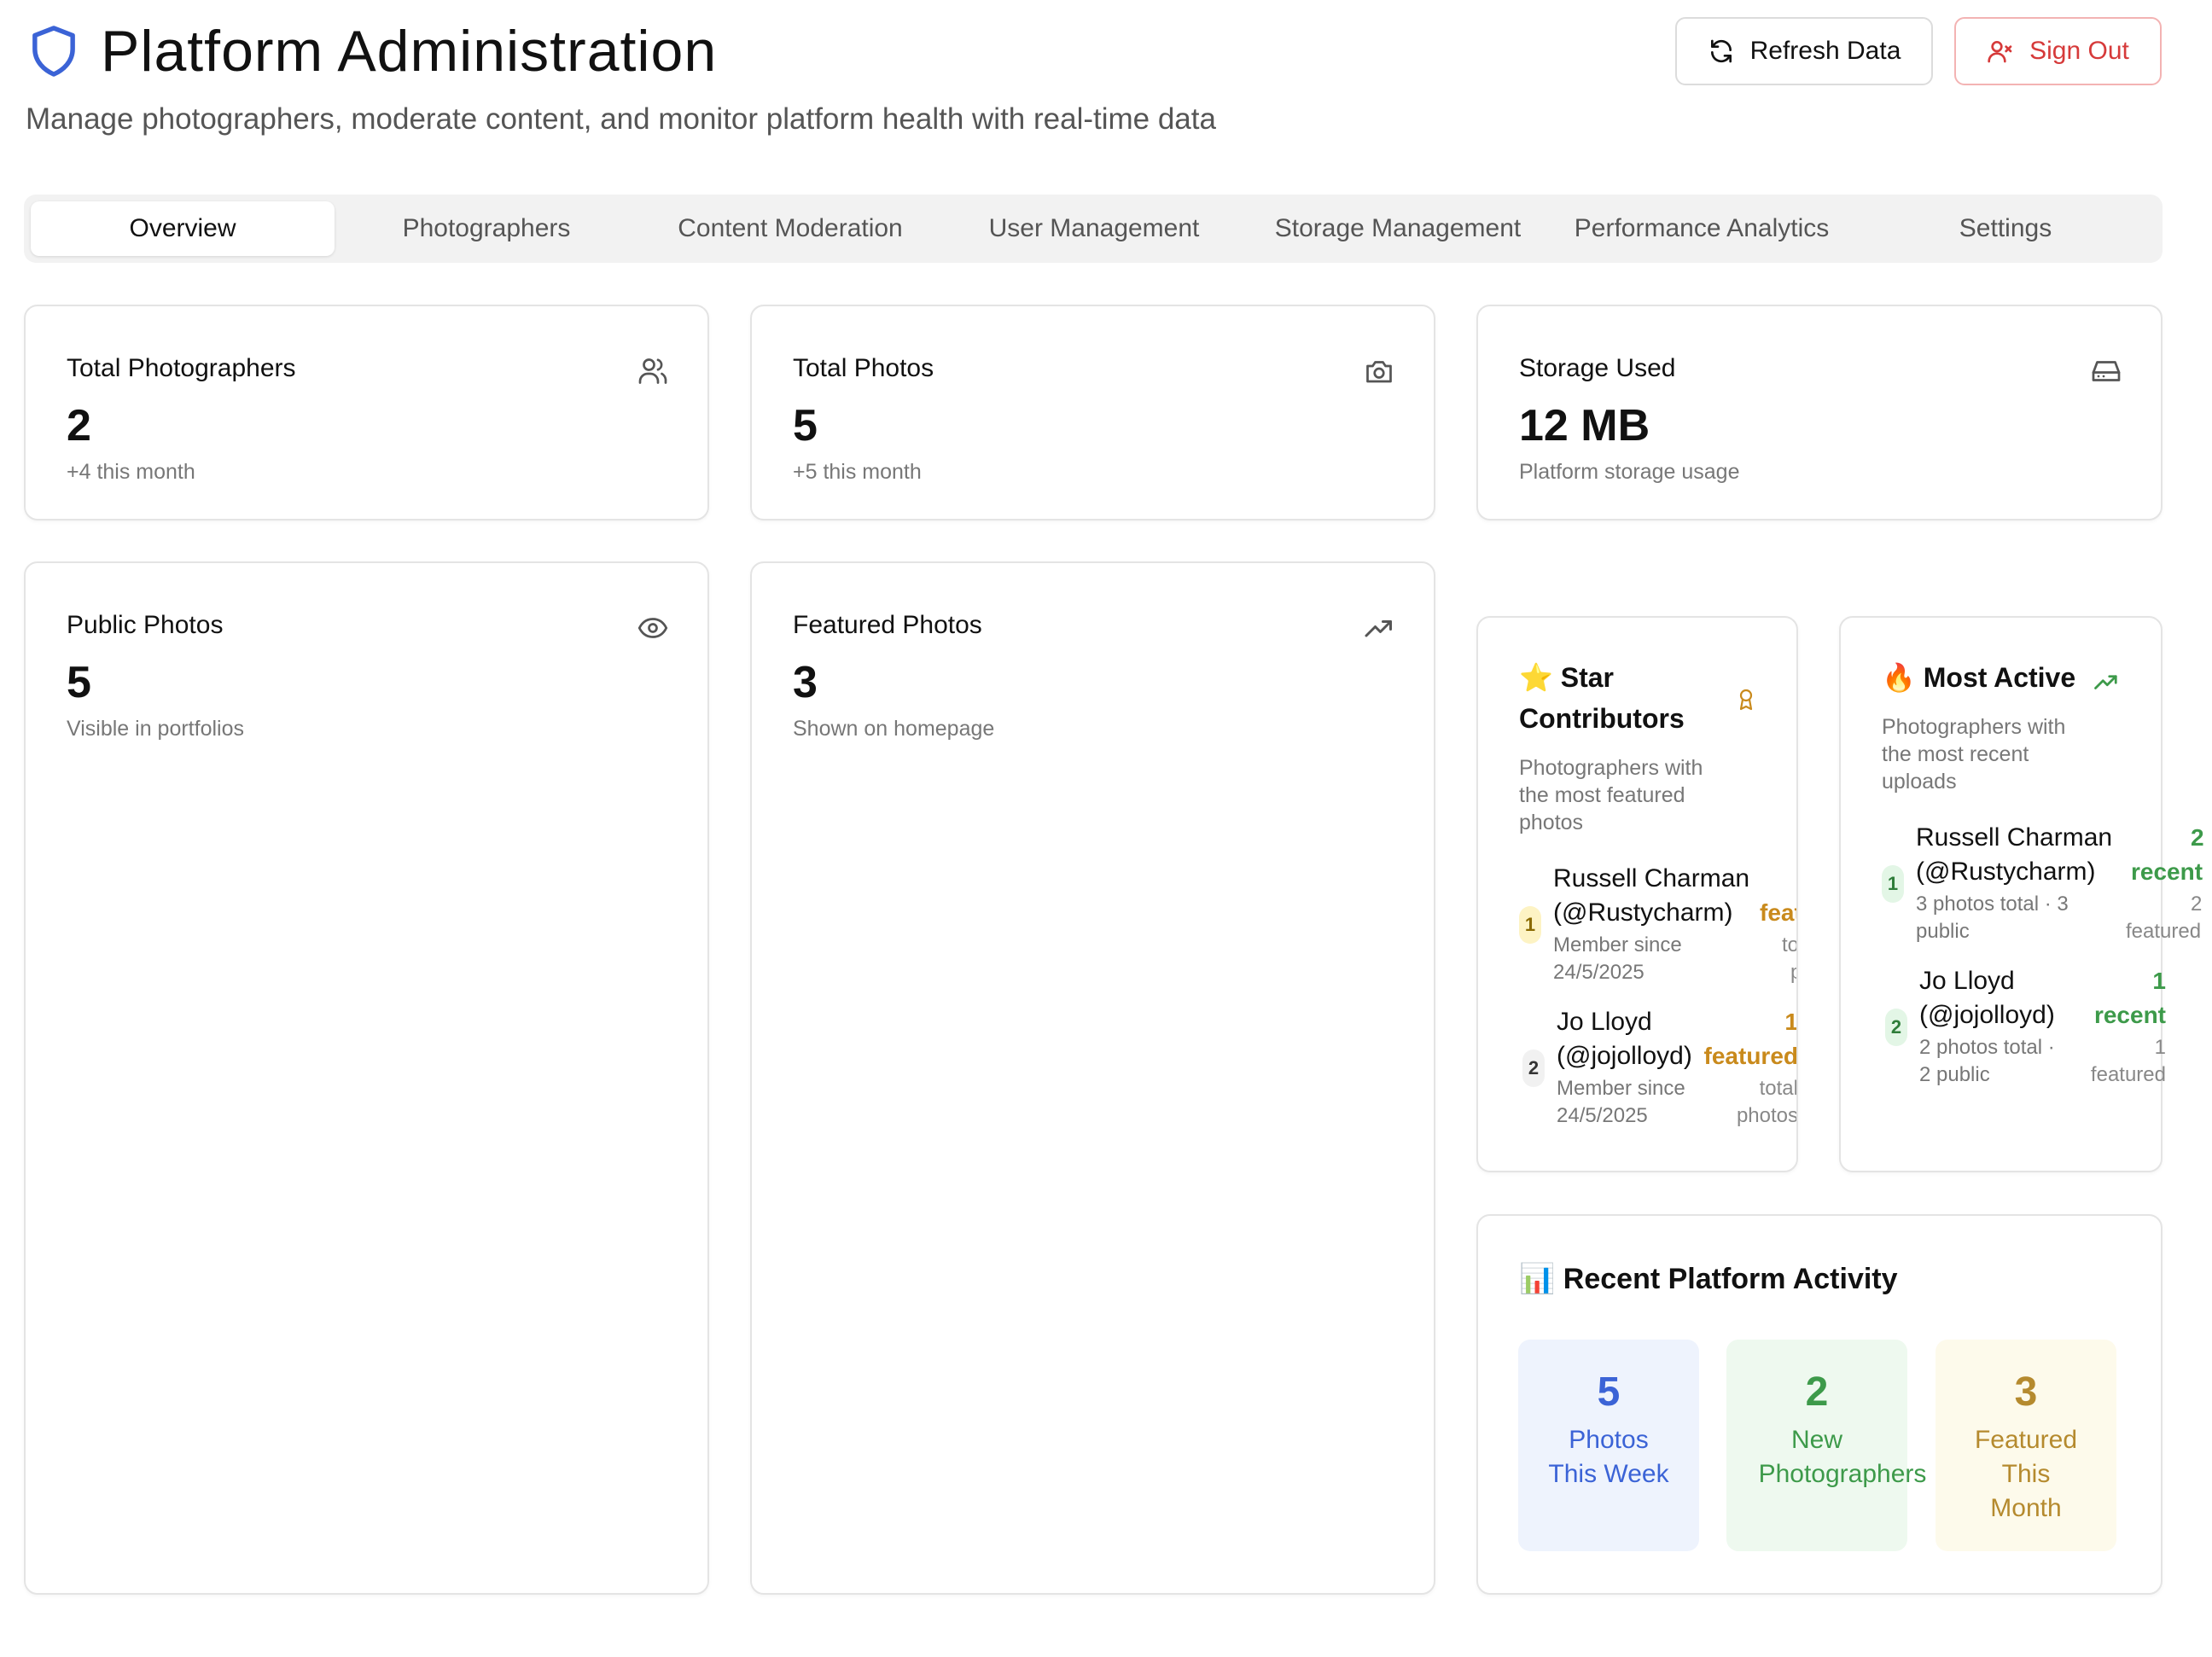 This screenshot has width=2212, height=1657. What do you see at coordinates (1537, 1279) in the screenshot?
I see `bar-chart-icon: 📊` at bounding box center [1537, 1279].